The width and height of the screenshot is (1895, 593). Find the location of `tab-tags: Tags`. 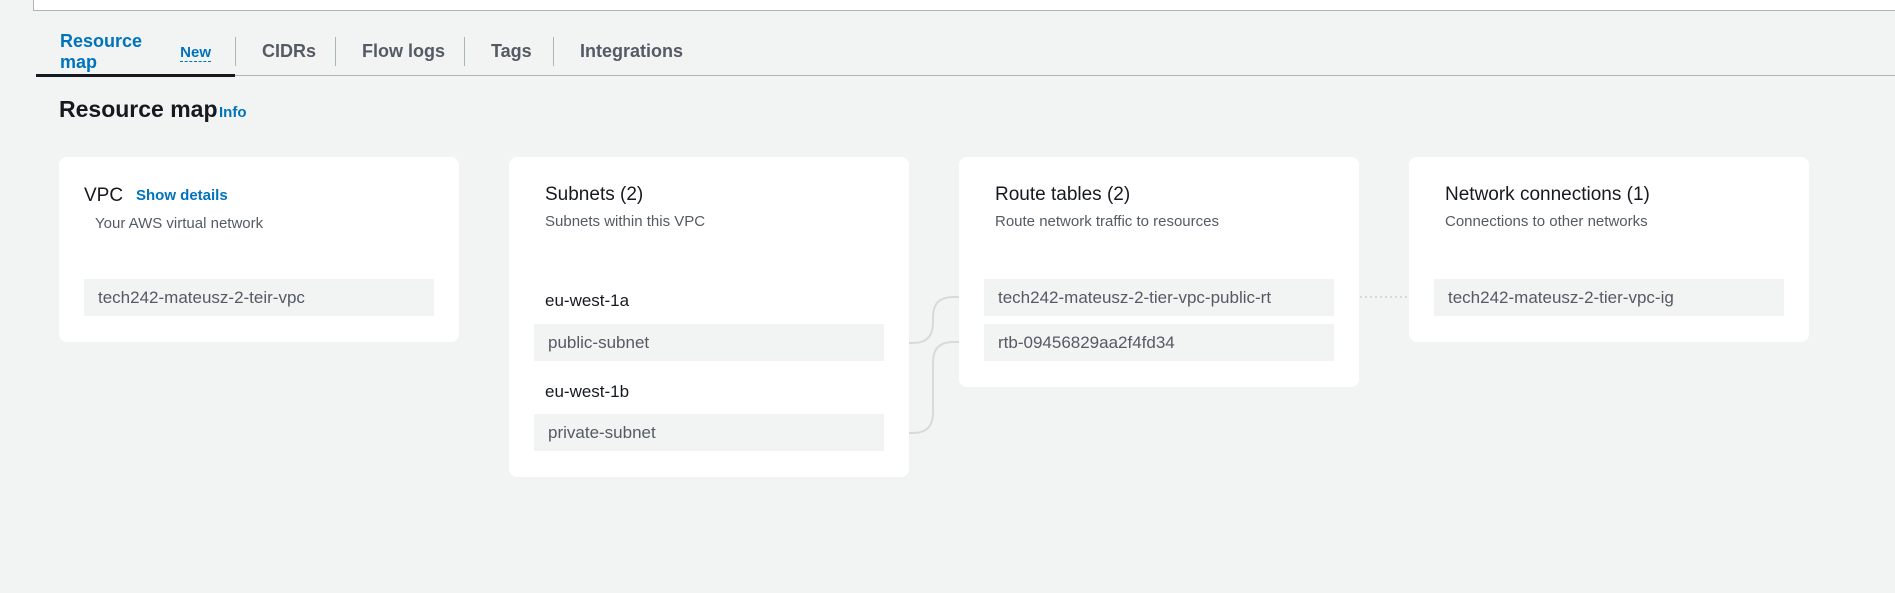

tab-tags: Tags is located at coordinates (511, 51).